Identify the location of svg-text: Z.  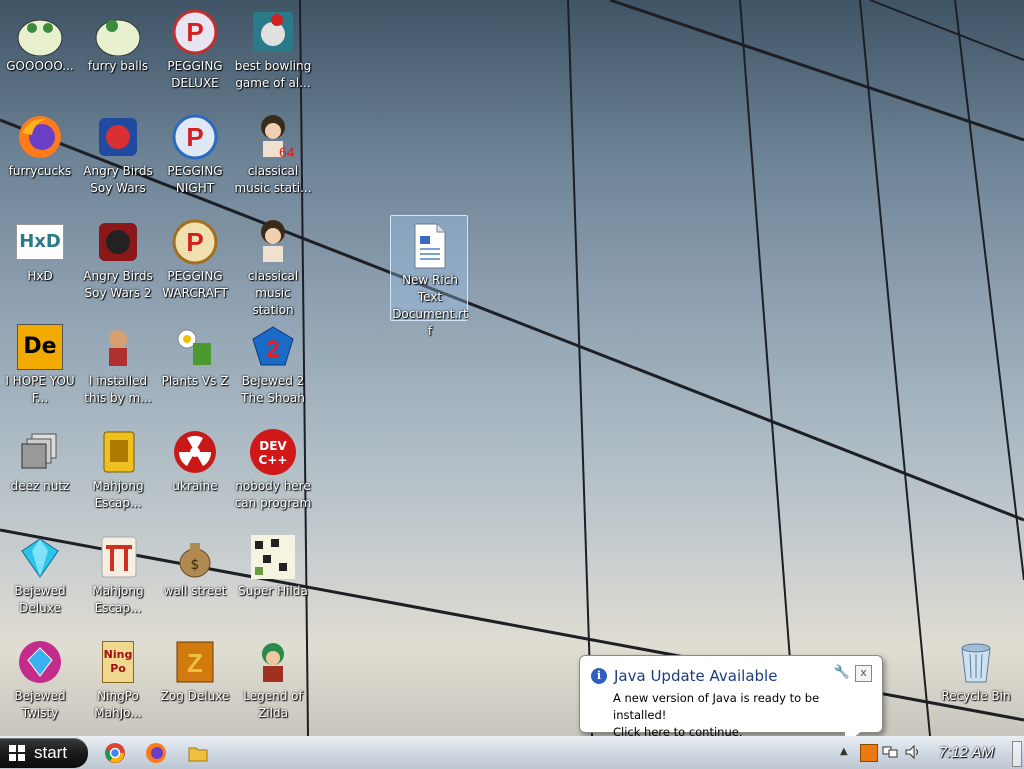
(195, 663).